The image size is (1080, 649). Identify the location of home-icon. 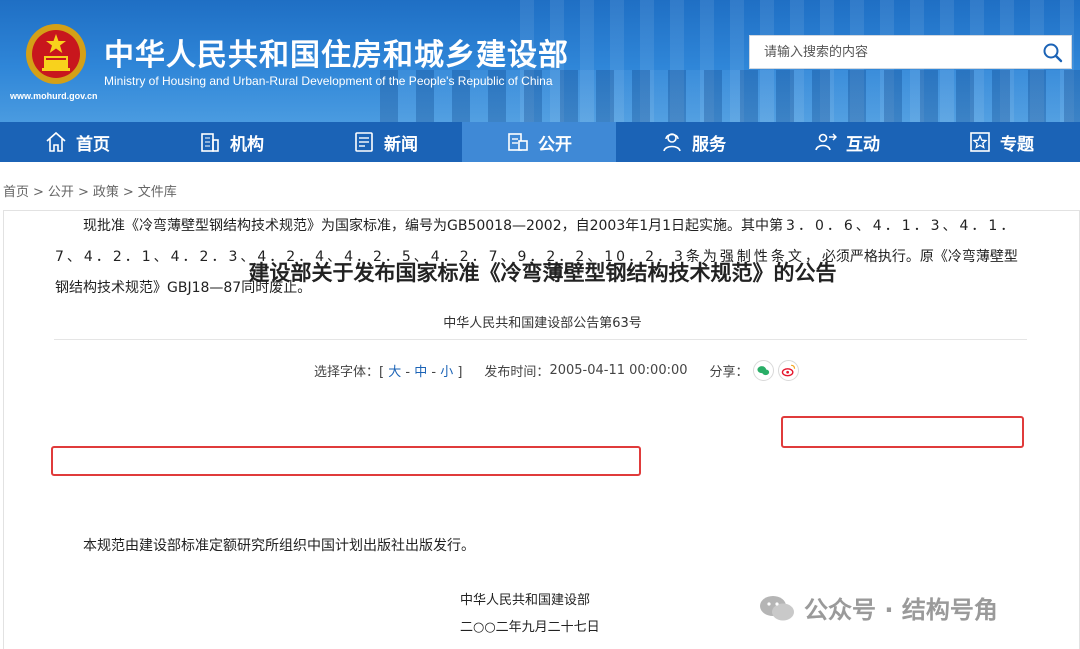
(56, 141).